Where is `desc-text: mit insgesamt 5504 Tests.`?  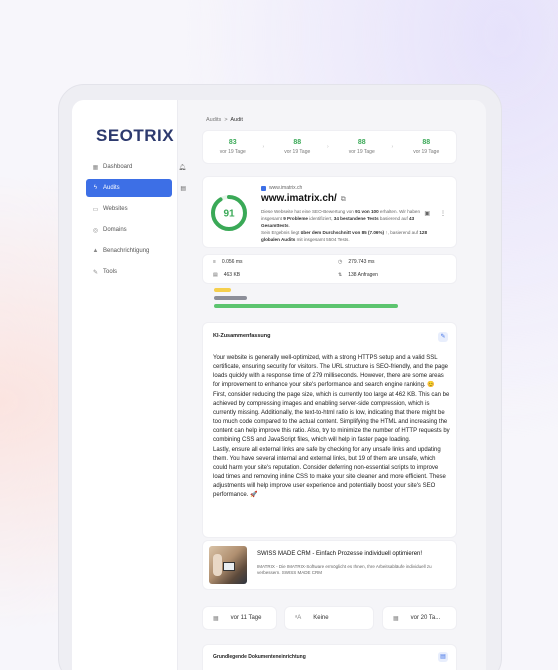
desc-text: mit insgesamt 5504 Tests. is located at coordinates (322, 239).